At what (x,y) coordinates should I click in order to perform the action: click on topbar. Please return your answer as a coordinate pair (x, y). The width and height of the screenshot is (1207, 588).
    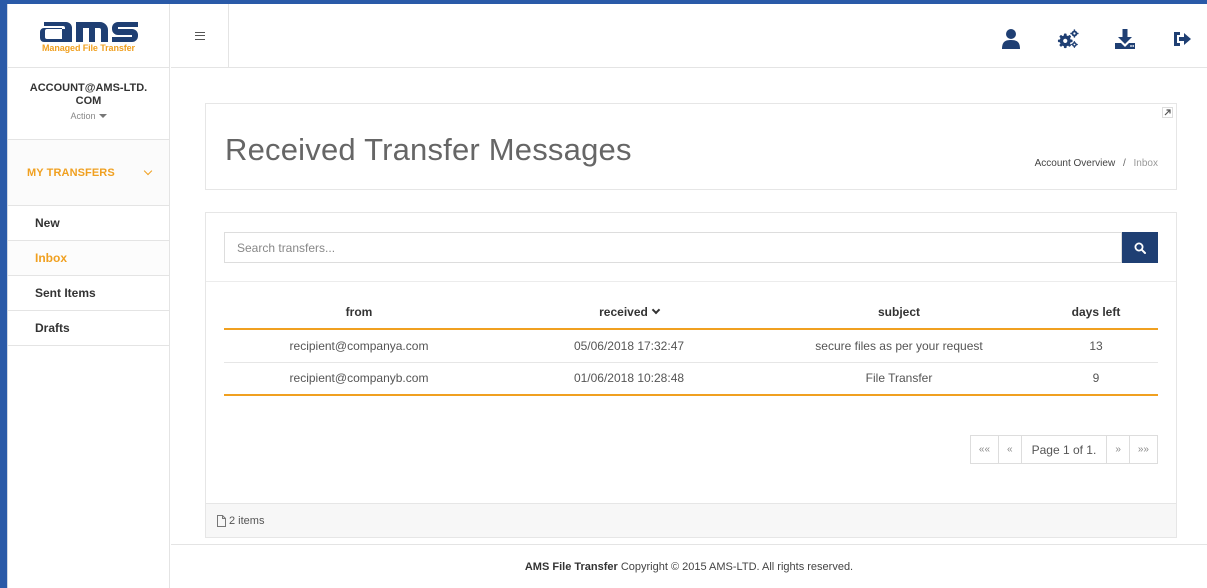
    Looking at the image, I should click on (689, 36).